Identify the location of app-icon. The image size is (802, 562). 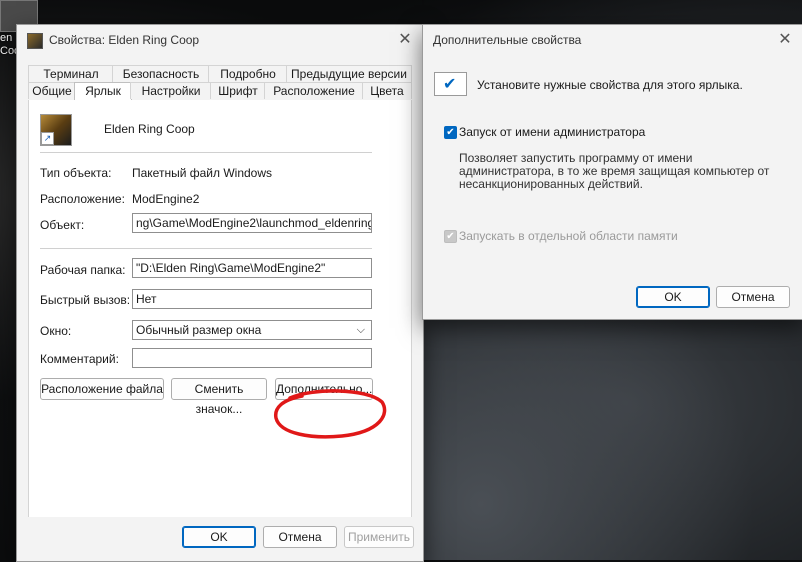
(35, 41).